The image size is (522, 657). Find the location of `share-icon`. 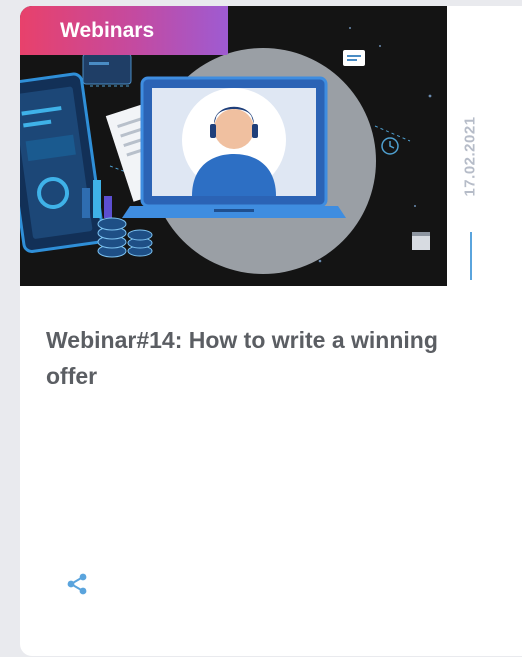

share-icon is located at coordinates (77, 584).